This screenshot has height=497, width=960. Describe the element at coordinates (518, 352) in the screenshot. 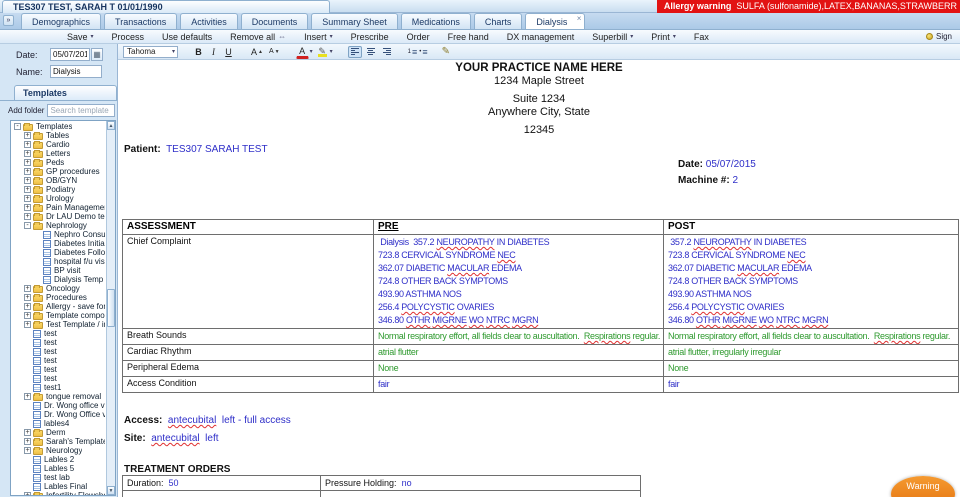

I see `pre-value-cardiac-rhythm: atrial flutter` at that location.